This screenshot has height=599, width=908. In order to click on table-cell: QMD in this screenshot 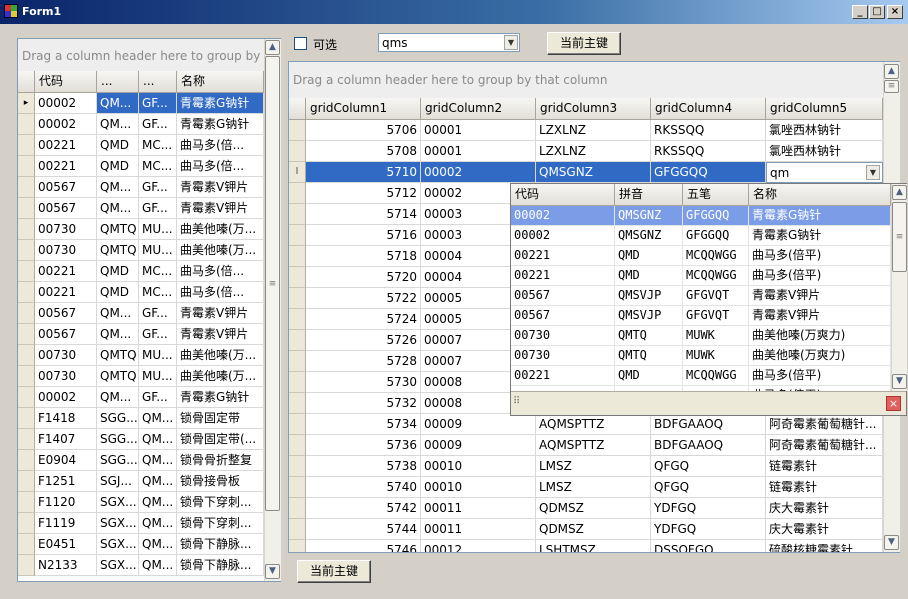, I will do `click(118, 145)`.